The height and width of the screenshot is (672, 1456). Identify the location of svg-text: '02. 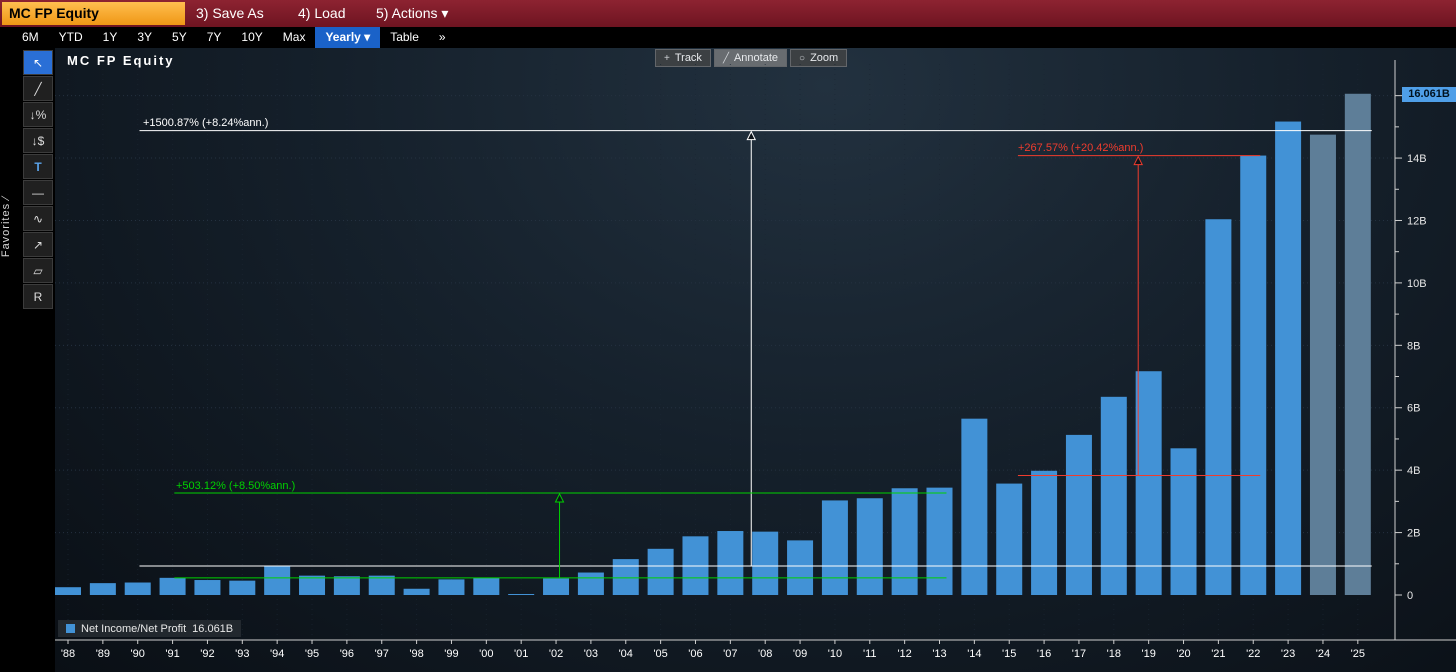
(556, 654).